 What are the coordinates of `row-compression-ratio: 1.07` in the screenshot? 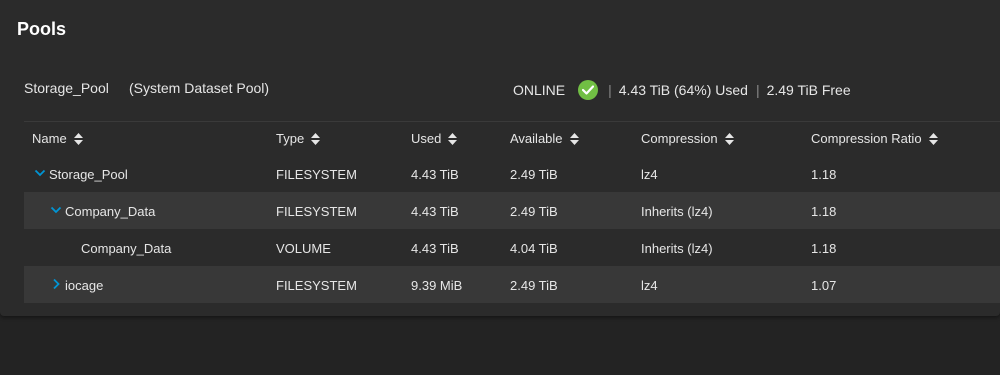 It's located at (824, 285).